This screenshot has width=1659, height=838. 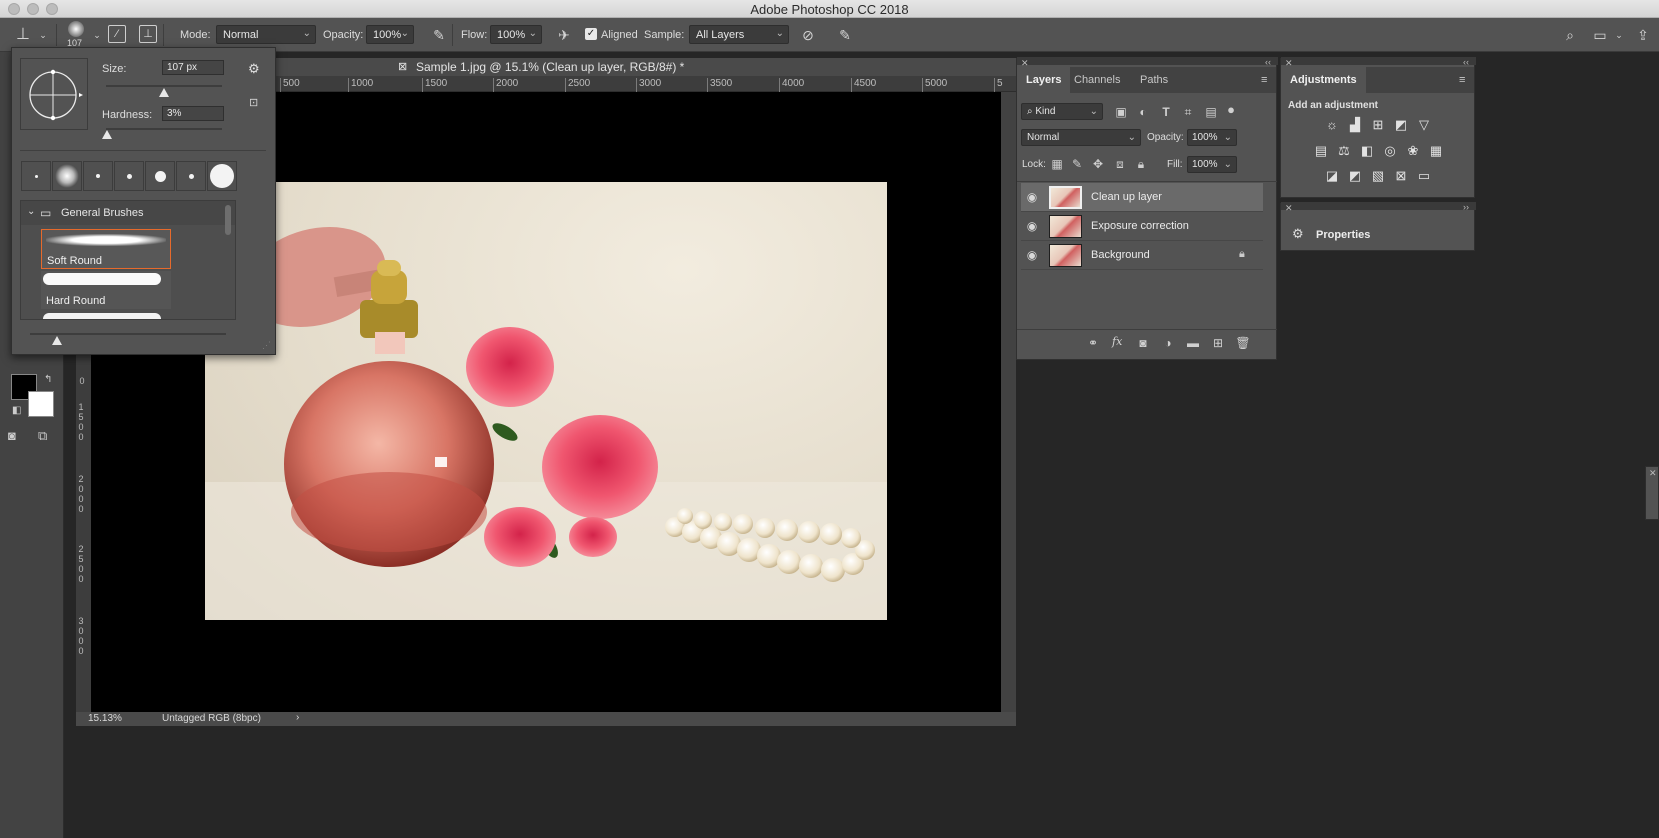 What do you see at coordinates (1193, 343) in the screenshot?
I see `new-group-icon: ▬` at bounding box center [1193, 343].